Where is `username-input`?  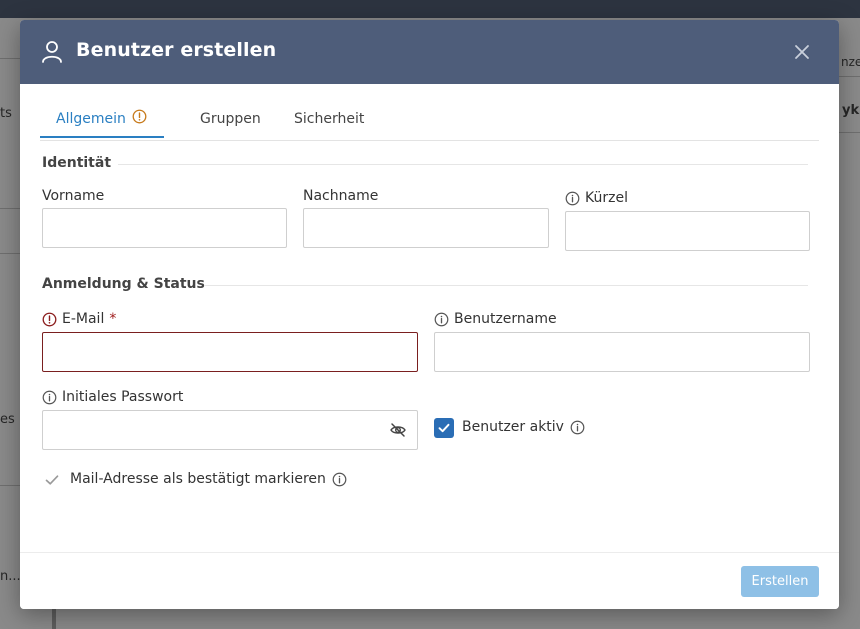 username-input is located at coordinates (622, 352).